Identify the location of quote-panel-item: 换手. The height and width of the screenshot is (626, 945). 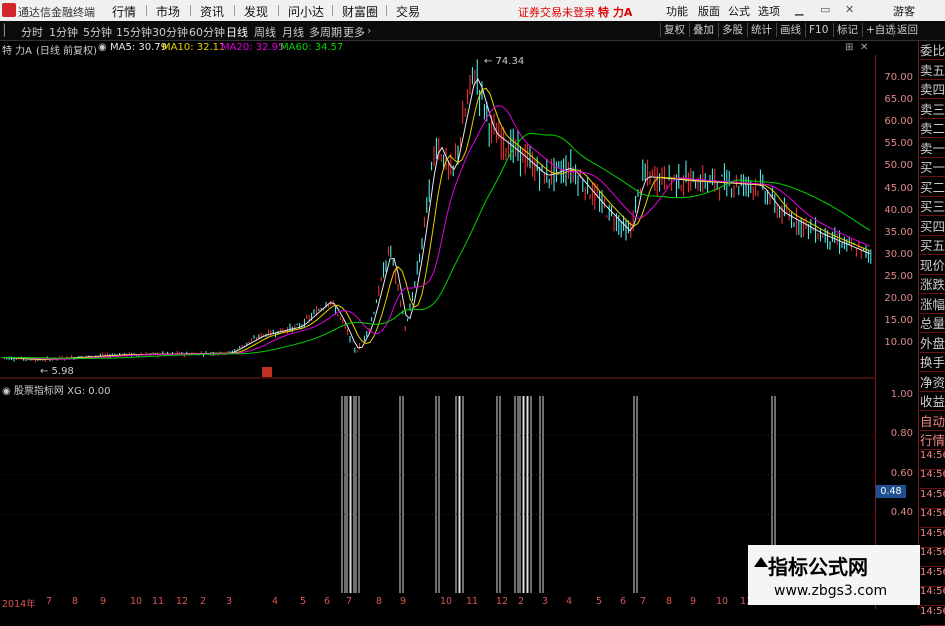
(932, 362).